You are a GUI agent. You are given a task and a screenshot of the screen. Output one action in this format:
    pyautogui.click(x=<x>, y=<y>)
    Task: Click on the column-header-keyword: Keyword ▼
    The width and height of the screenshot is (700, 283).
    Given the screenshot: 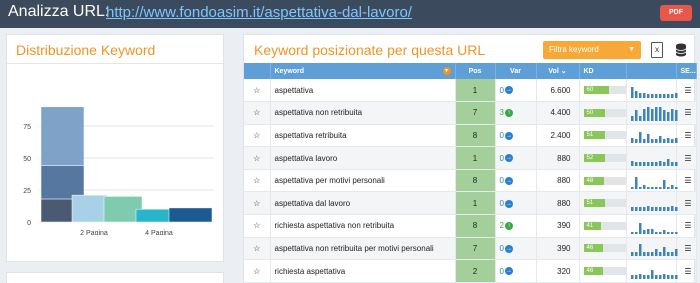 What is the action you would take?
    pyautogui.click(x=363, y=71)
    